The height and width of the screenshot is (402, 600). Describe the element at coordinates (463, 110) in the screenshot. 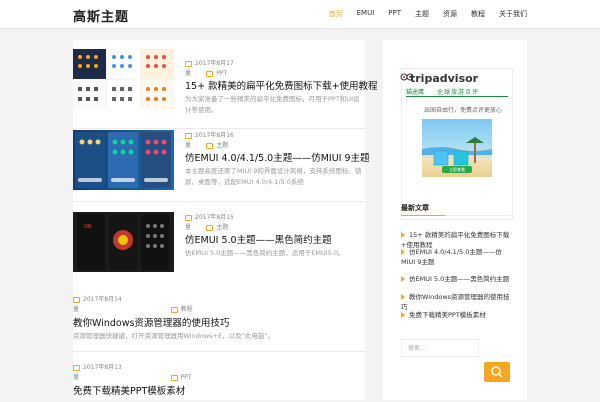

I see `ad-tagline: 出国自由行，免费点评更放心` at that location.